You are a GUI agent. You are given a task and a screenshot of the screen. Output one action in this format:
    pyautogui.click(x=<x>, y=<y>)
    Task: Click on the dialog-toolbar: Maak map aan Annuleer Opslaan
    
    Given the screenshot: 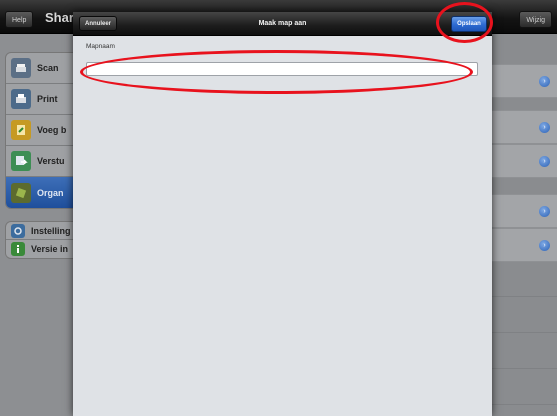 What is the action you would take?
    pyautogui.click(x=282, y=24)
    